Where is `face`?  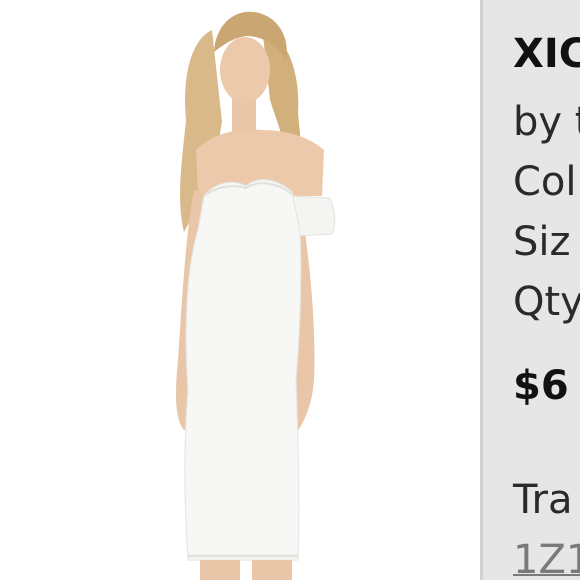 face is located at coordinates (245, 70).